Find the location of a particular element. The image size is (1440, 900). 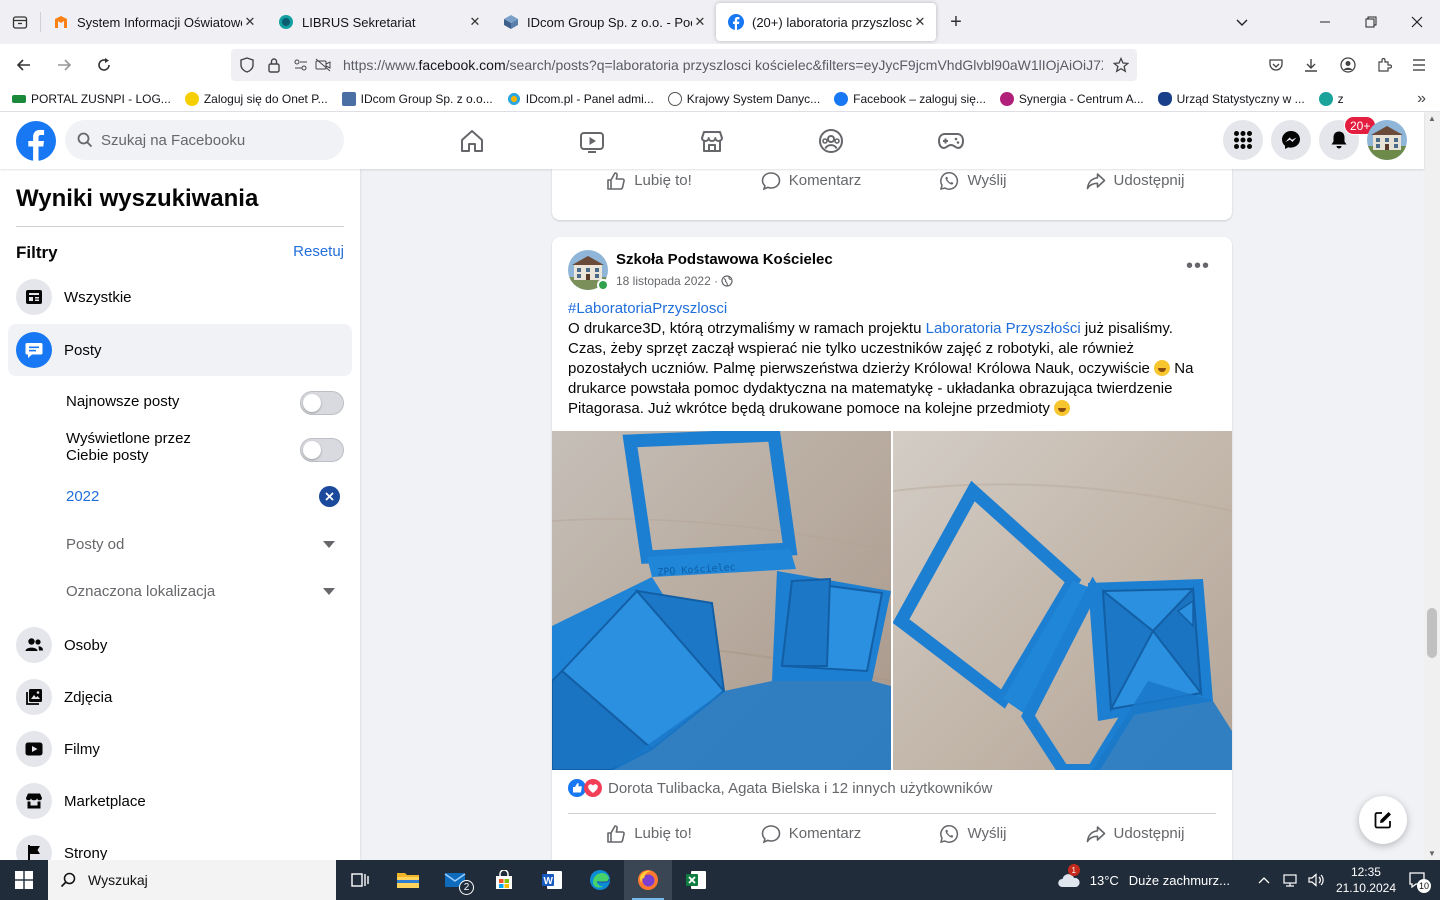

tab-list-icon is located at coordinates (20, 22).